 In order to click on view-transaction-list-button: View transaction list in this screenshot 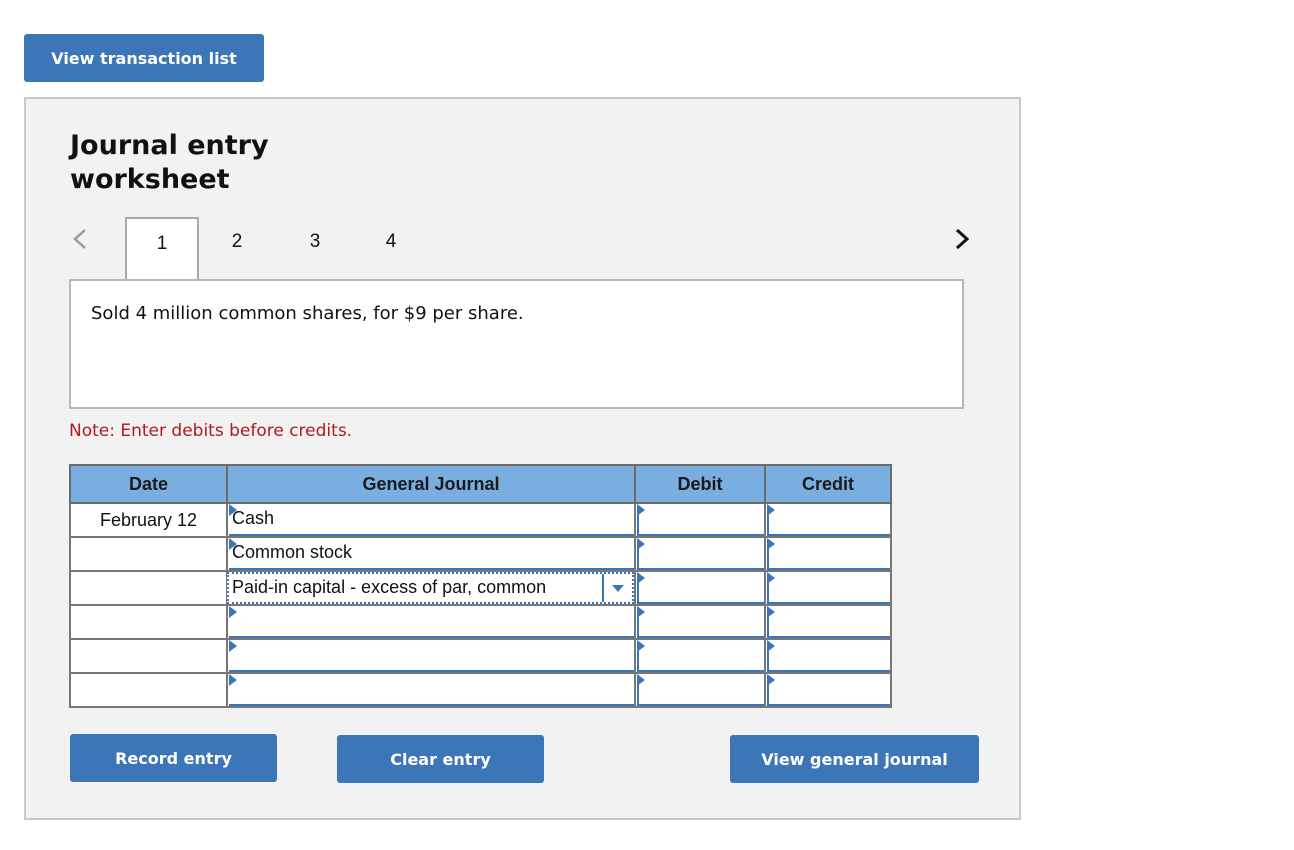, I will do `click(144, 58)`.